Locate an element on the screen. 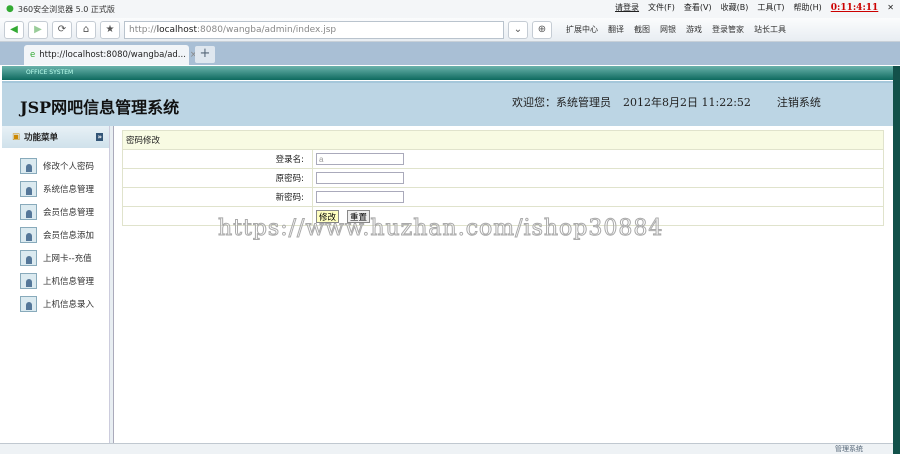 The image size is (900, 454). menu-file: 文件(F) is located at coordinates (661, 7).